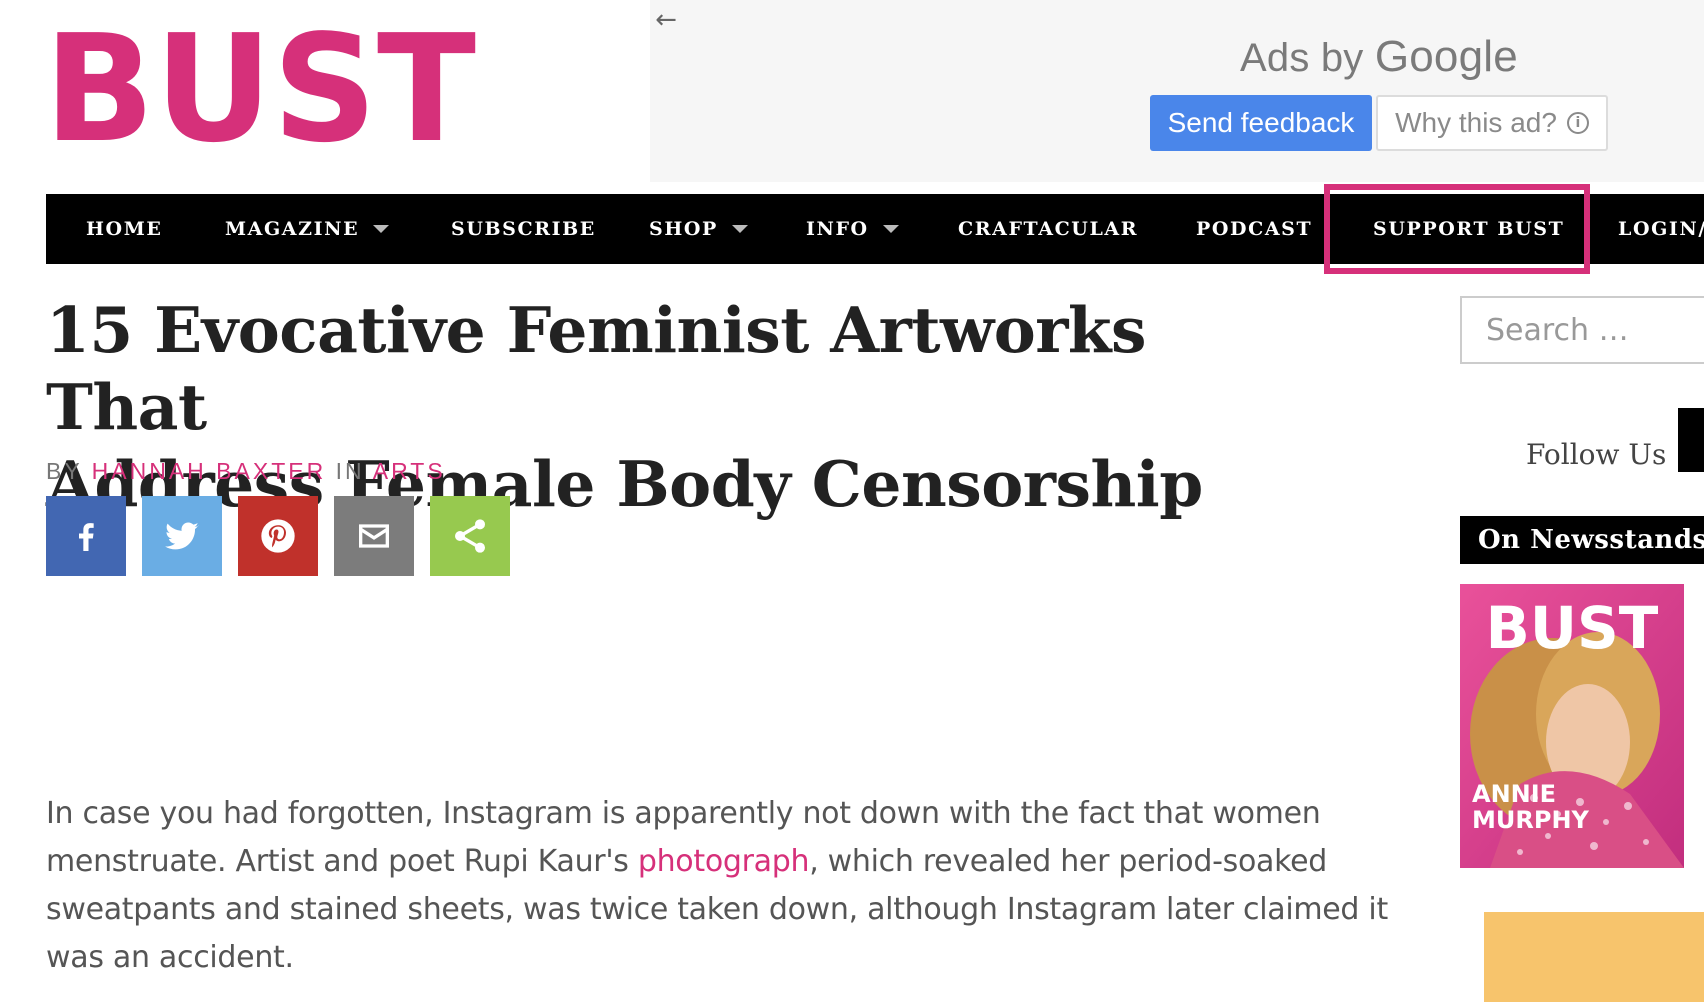  I want to click on nav-label: HOME, so click(124, 229).